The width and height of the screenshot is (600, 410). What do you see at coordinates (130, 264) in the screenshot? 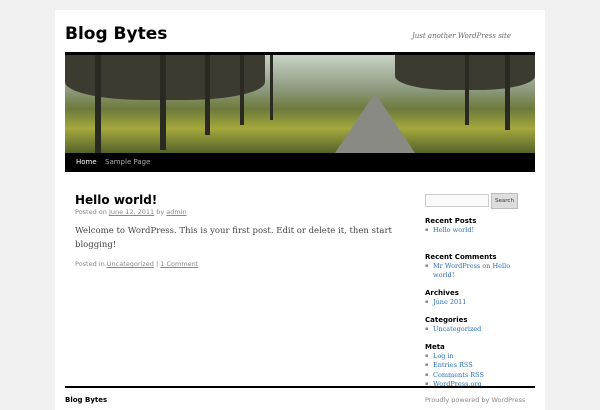
I see `category-link: Uncategorized` at bounding box center [130, 264].